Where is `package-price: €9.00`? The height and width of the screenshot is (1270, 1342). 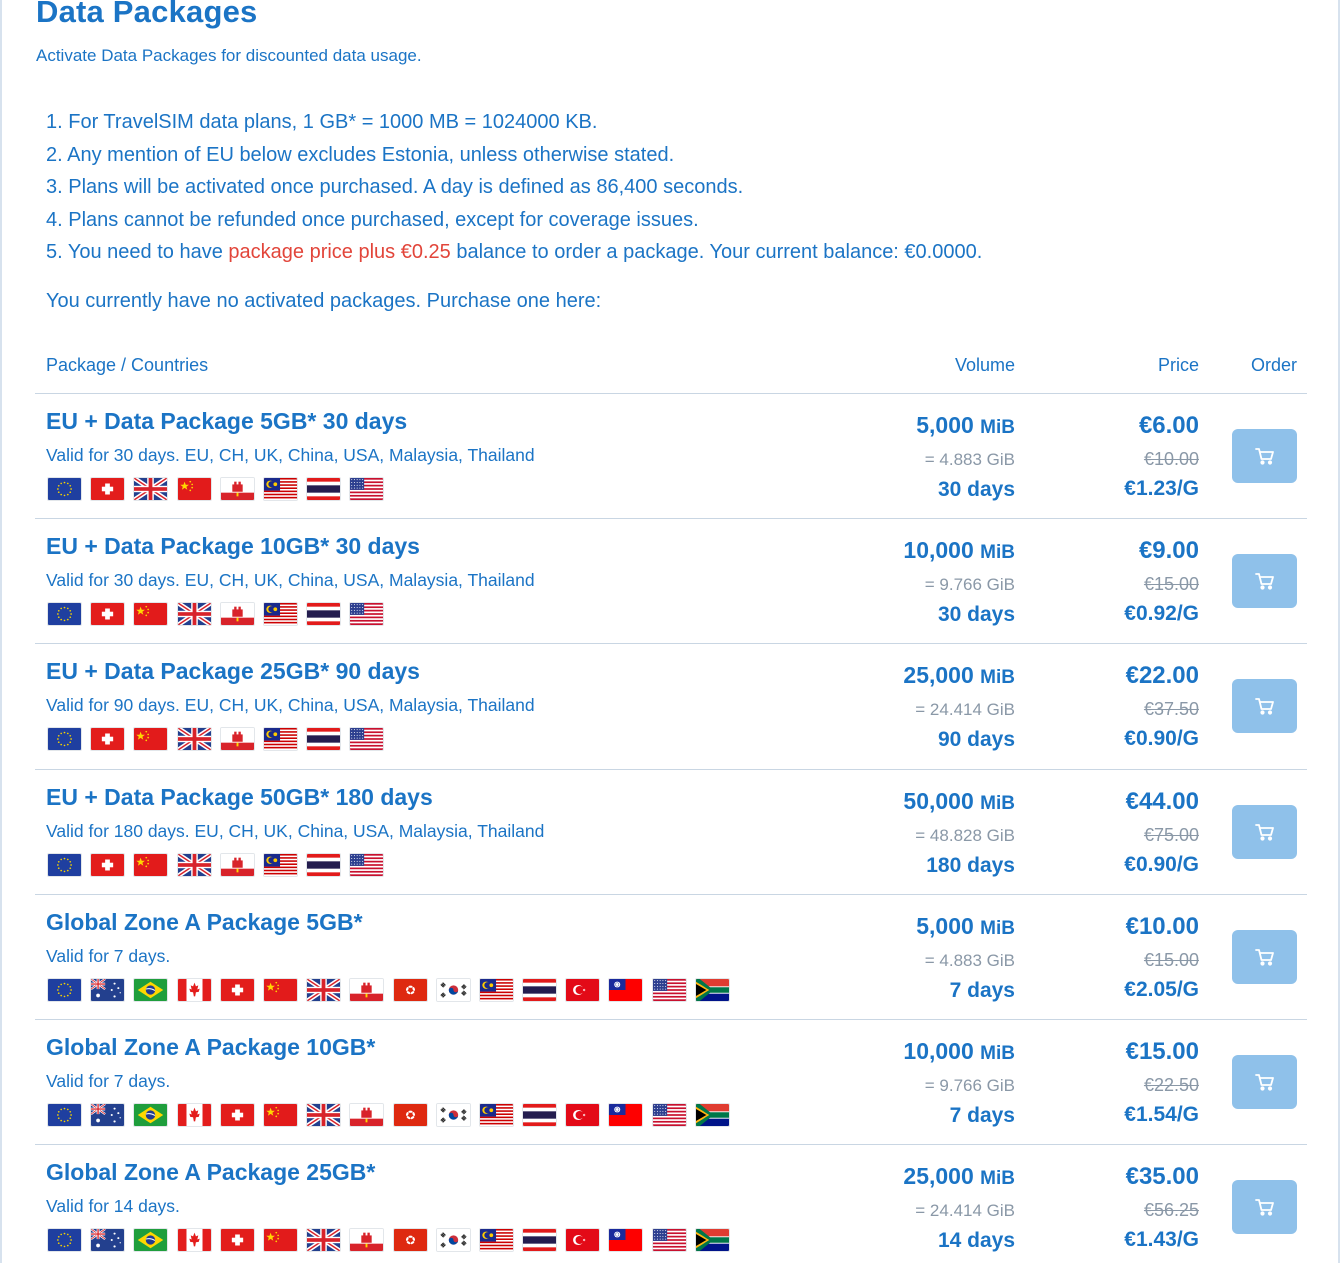
package-price: €9.00 is located at coordinates (1168, 551).